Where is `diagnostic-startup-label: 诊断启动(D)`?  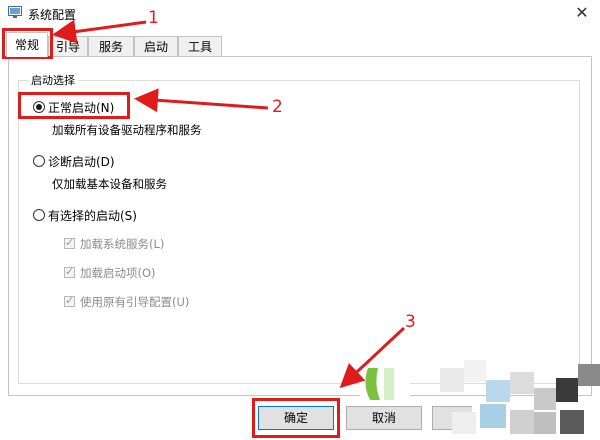 diagnostic-startup-label: 诊断启动(D) is located at coordinates (81, 161).